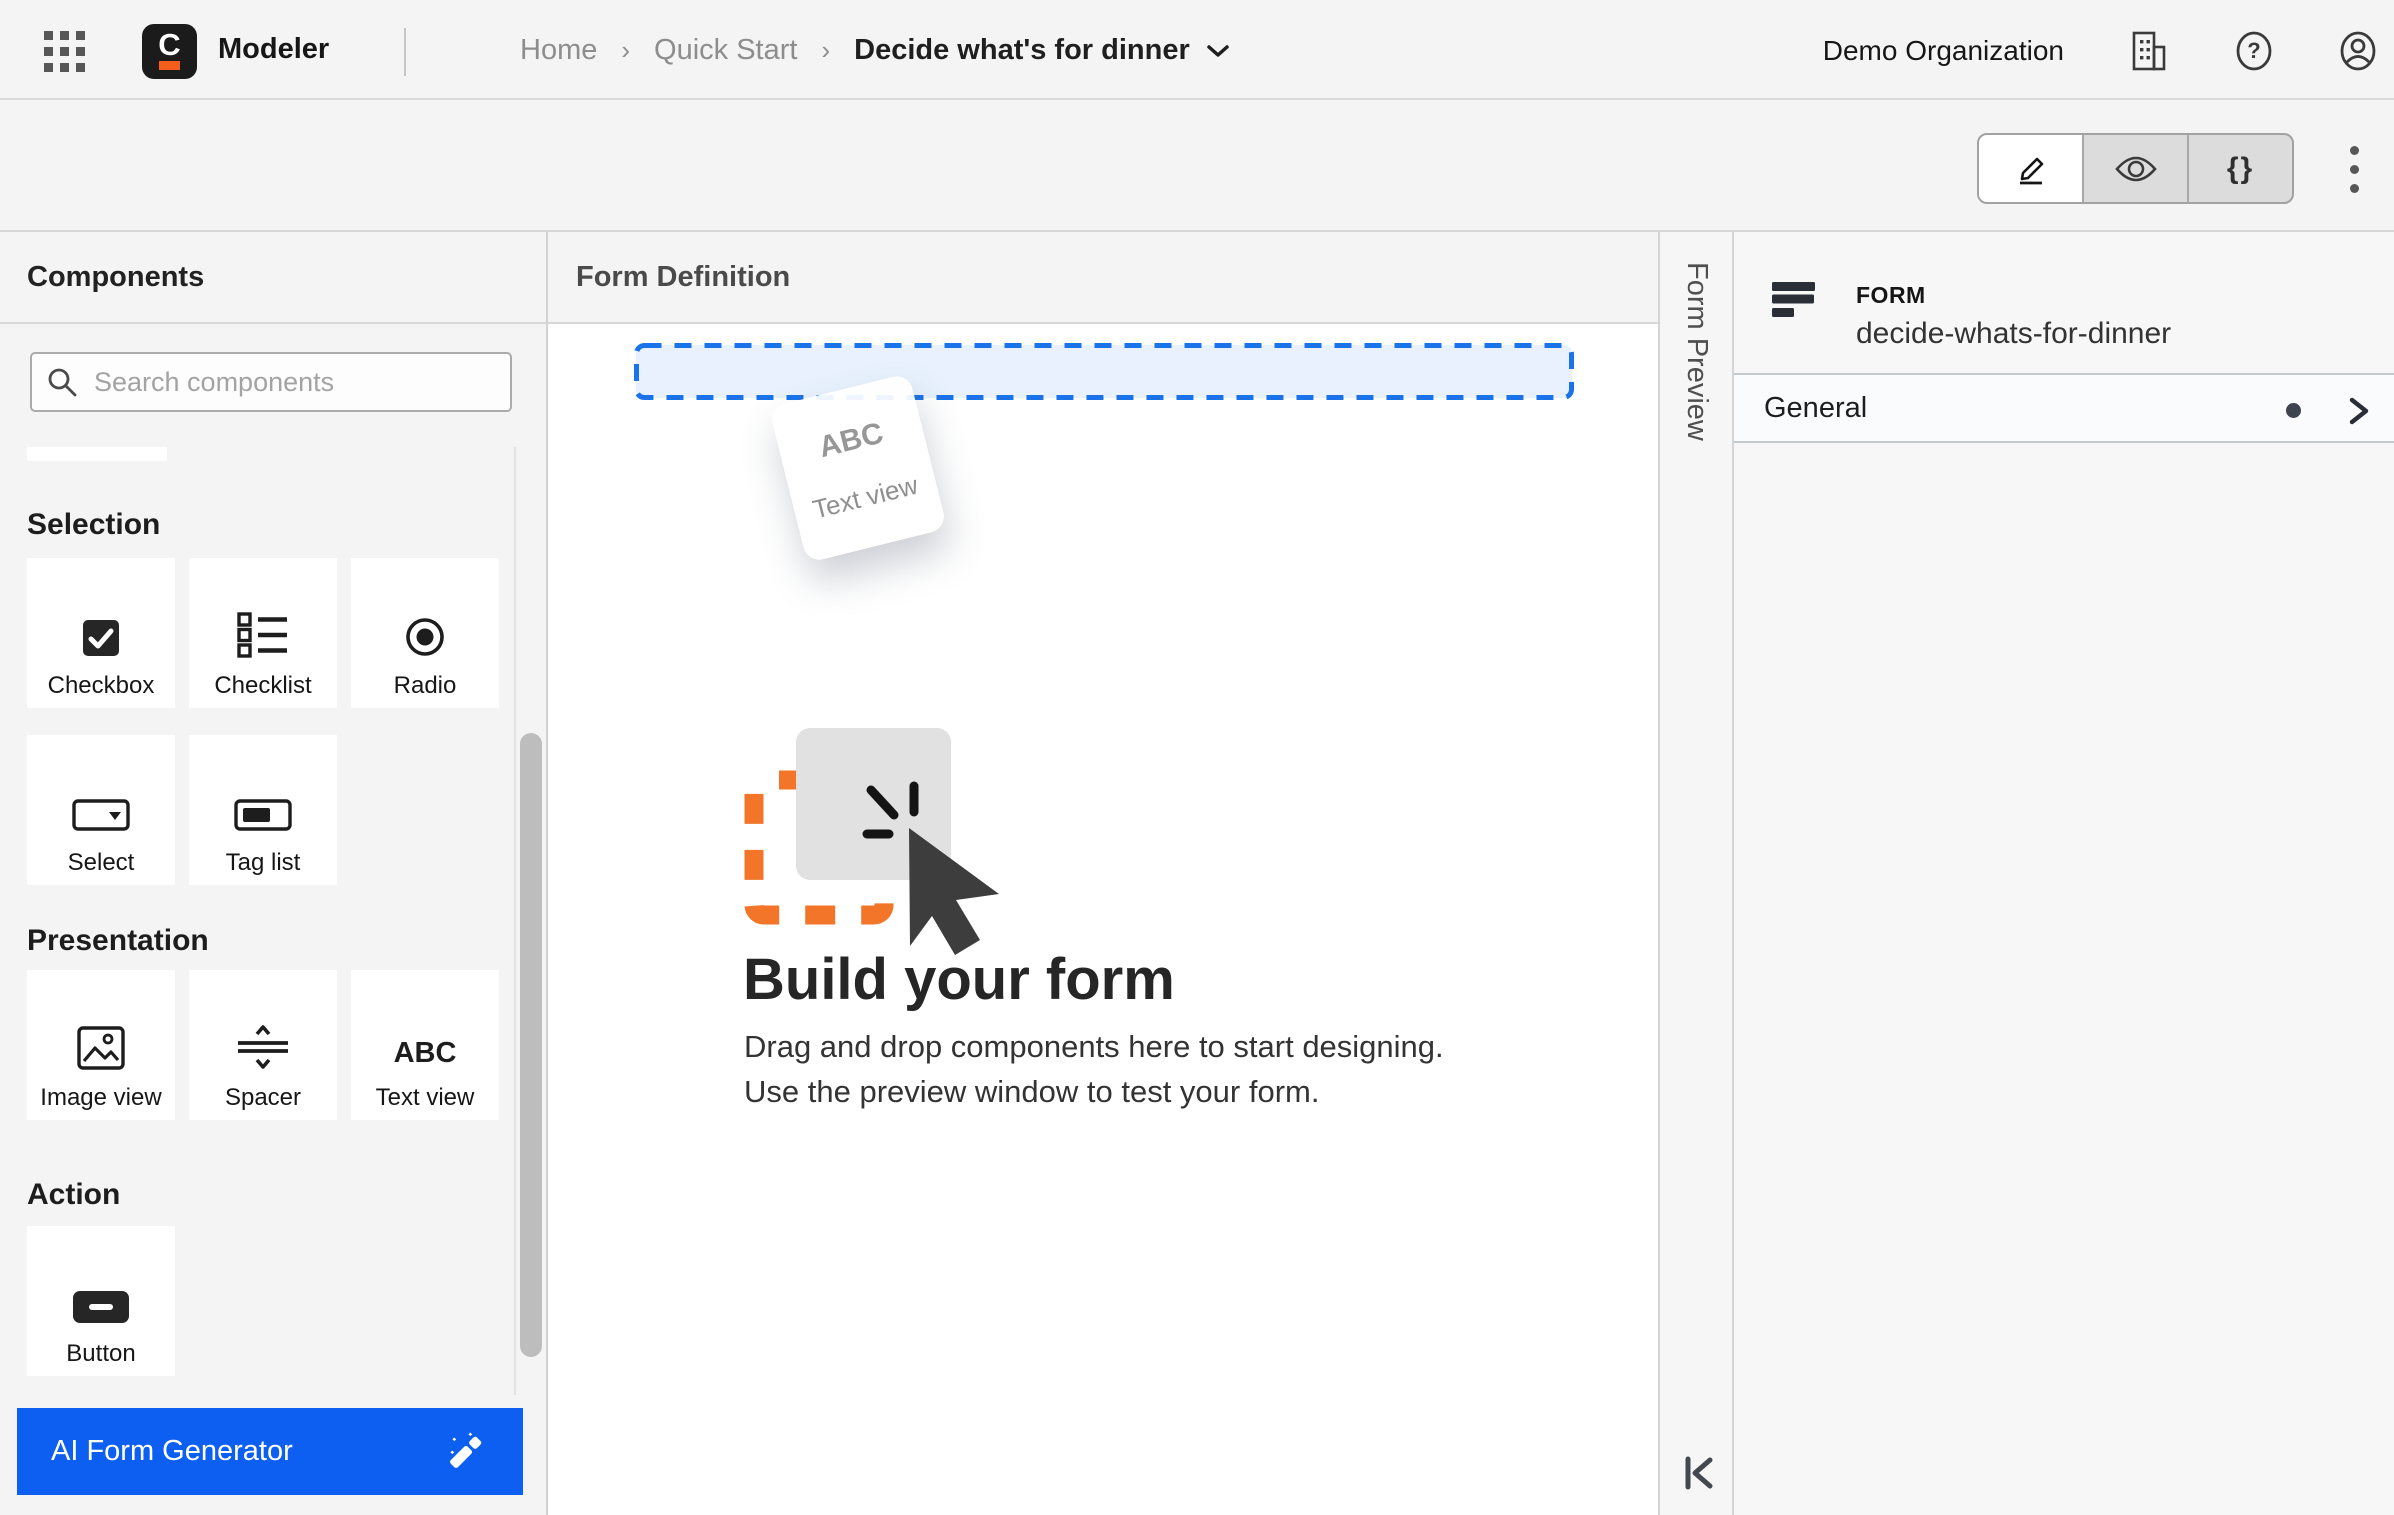 The height and width of the screenshot is (1515, 2394). I want to click on presentation-tiles-row: Image view Spacer ABC Text view, so click(263, 1045).